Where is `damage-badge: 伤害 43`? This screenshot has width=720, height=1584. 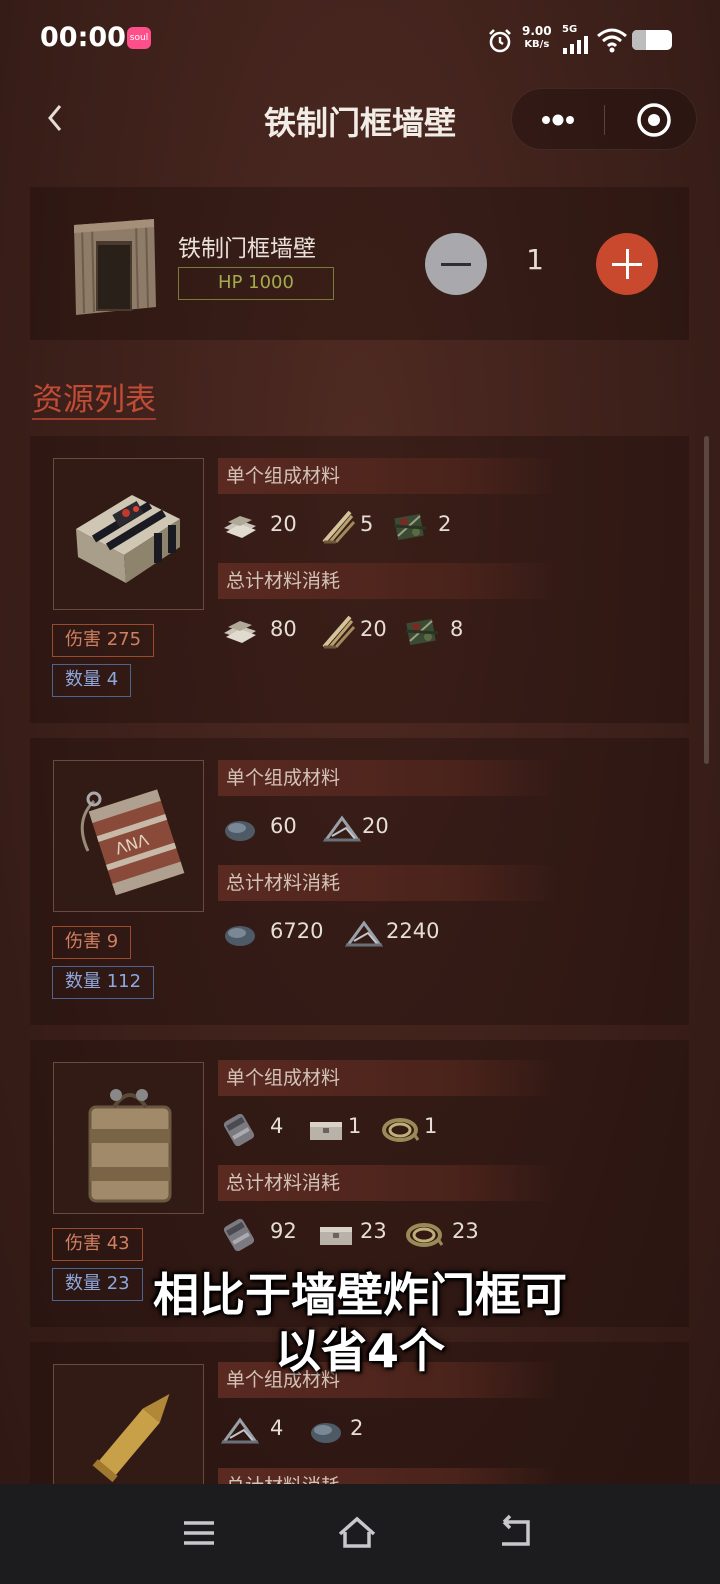
damage-badge: 伤害 43 is located at coordinates (97, 1244).